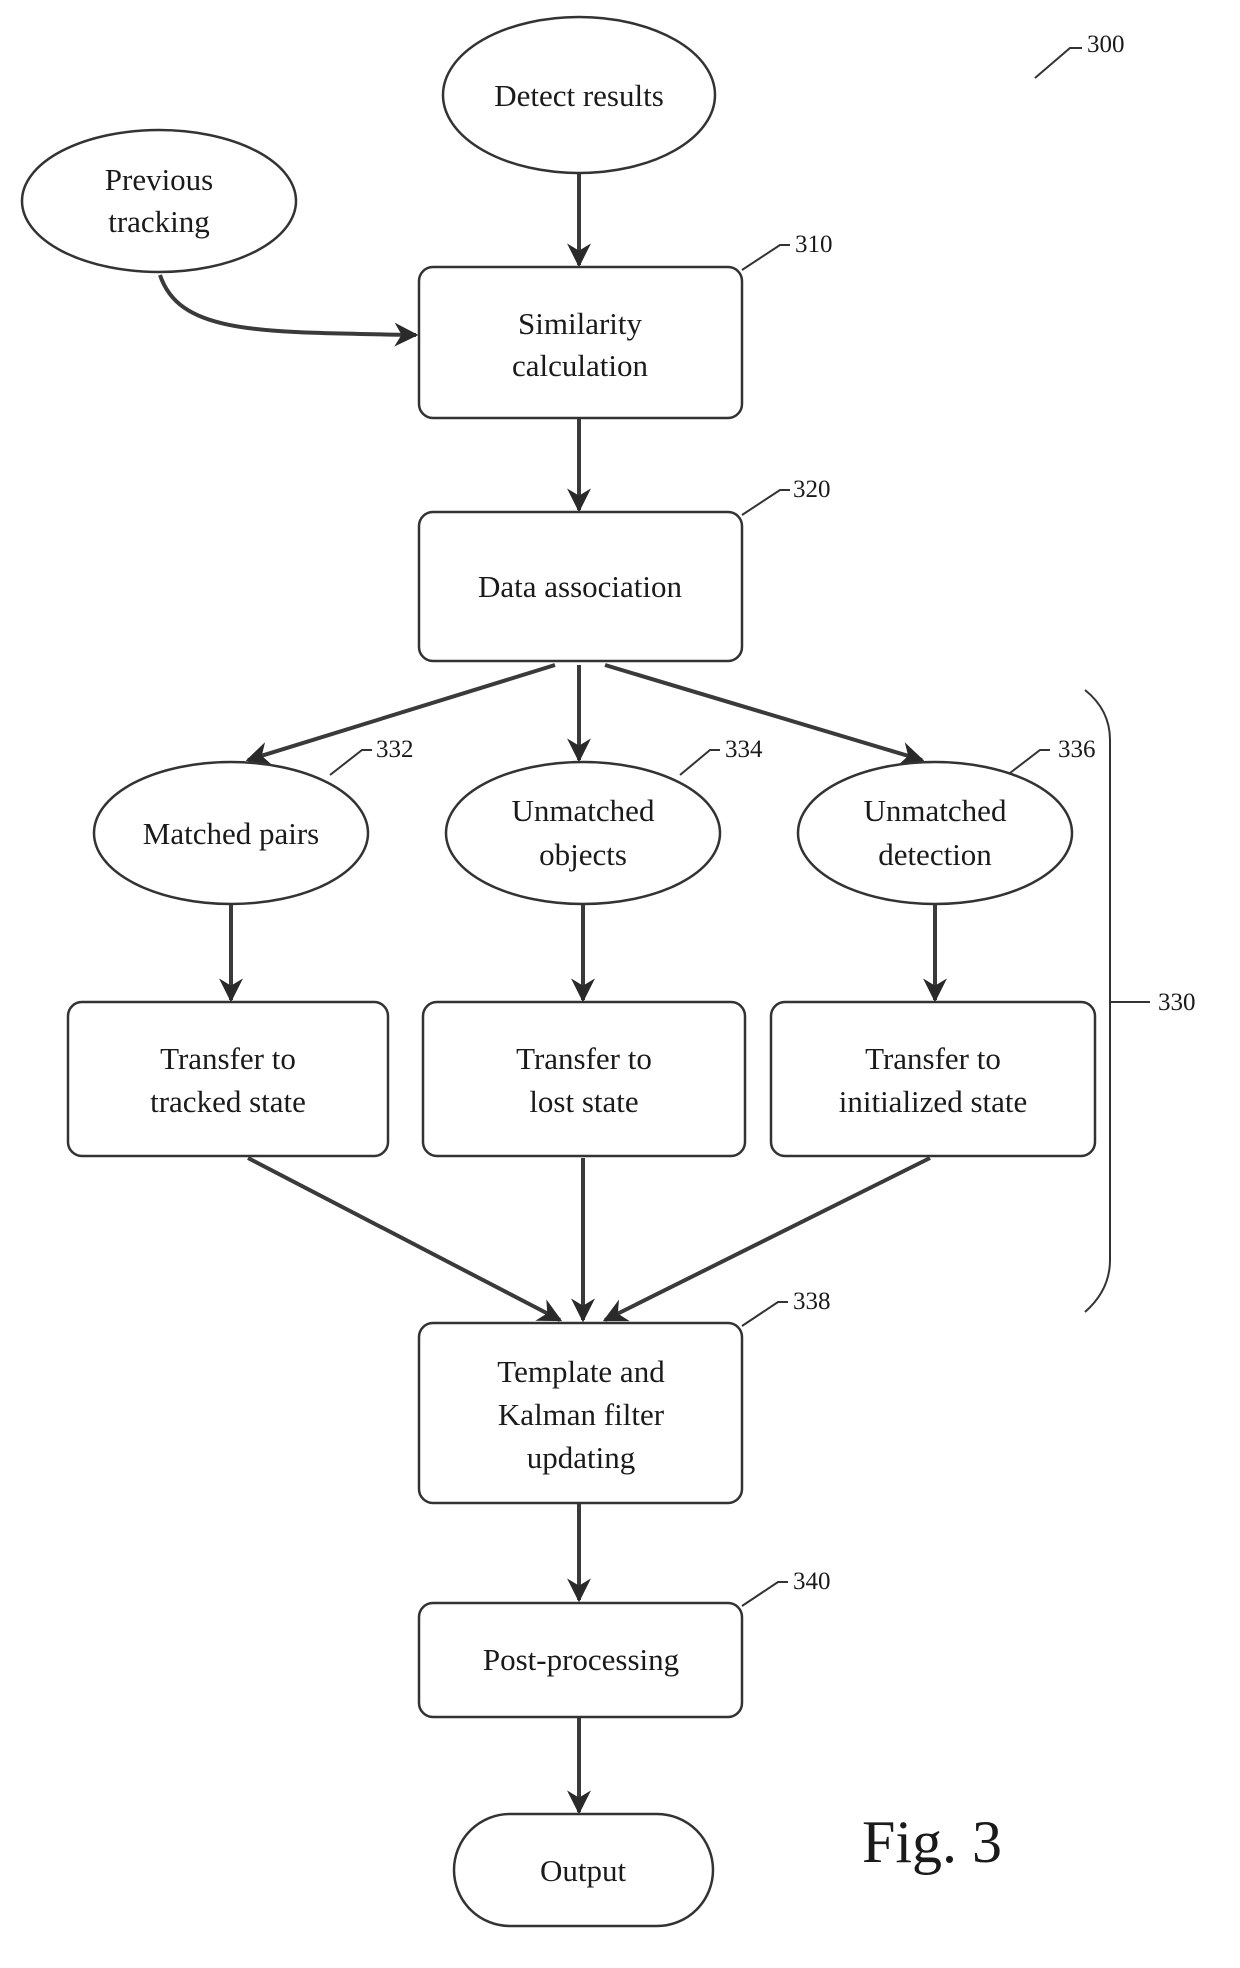  What do you see at coordinates (228, 1101) in the screenshot?
I see `node-label-line-2: tracked state` at bounding box center [228, 1101].